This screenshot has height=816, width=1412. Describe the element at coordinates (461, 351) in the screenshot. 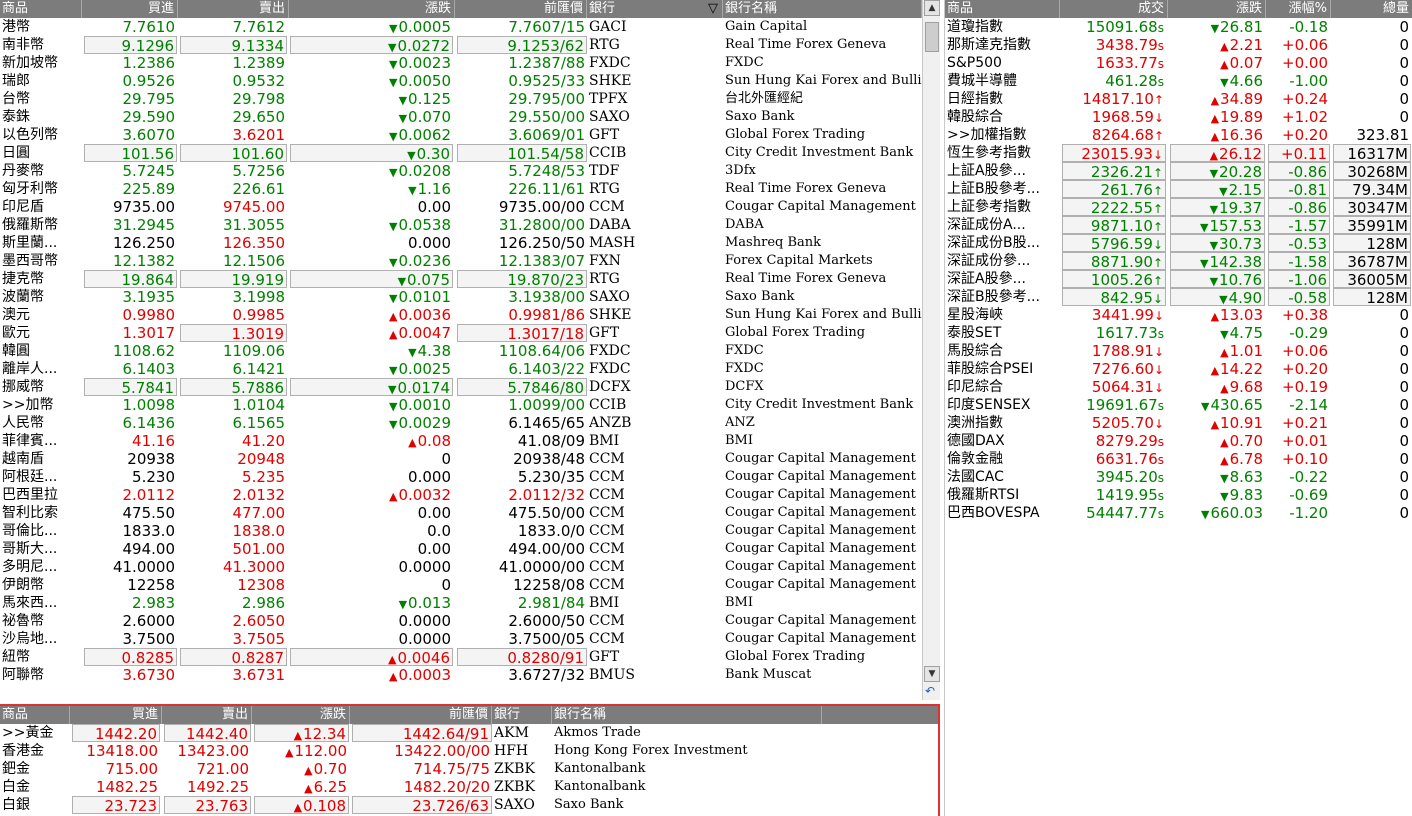

I see `table-row: 韓圓 1108.62 1109.06 ▼4.38 1108.64/06 FXDC FXDC` at that location.